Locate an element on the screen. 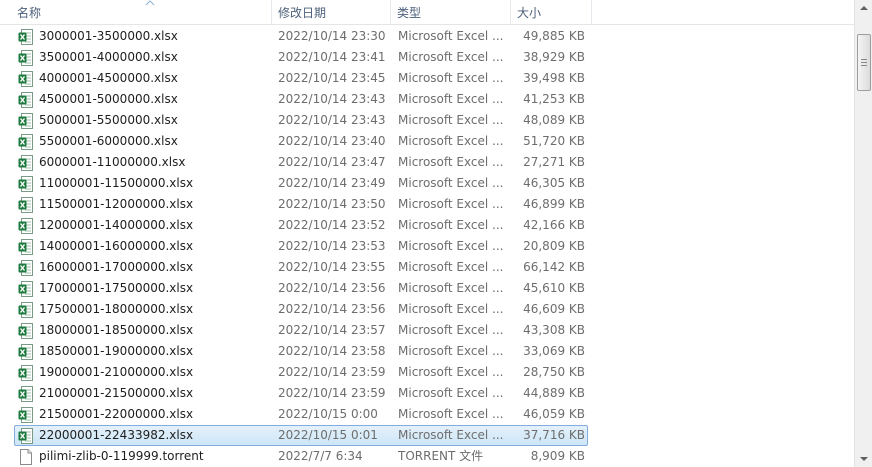 This screenshot has height=467, width=872. column-header-date: 修改日期 is located at coordinates (331, 12).